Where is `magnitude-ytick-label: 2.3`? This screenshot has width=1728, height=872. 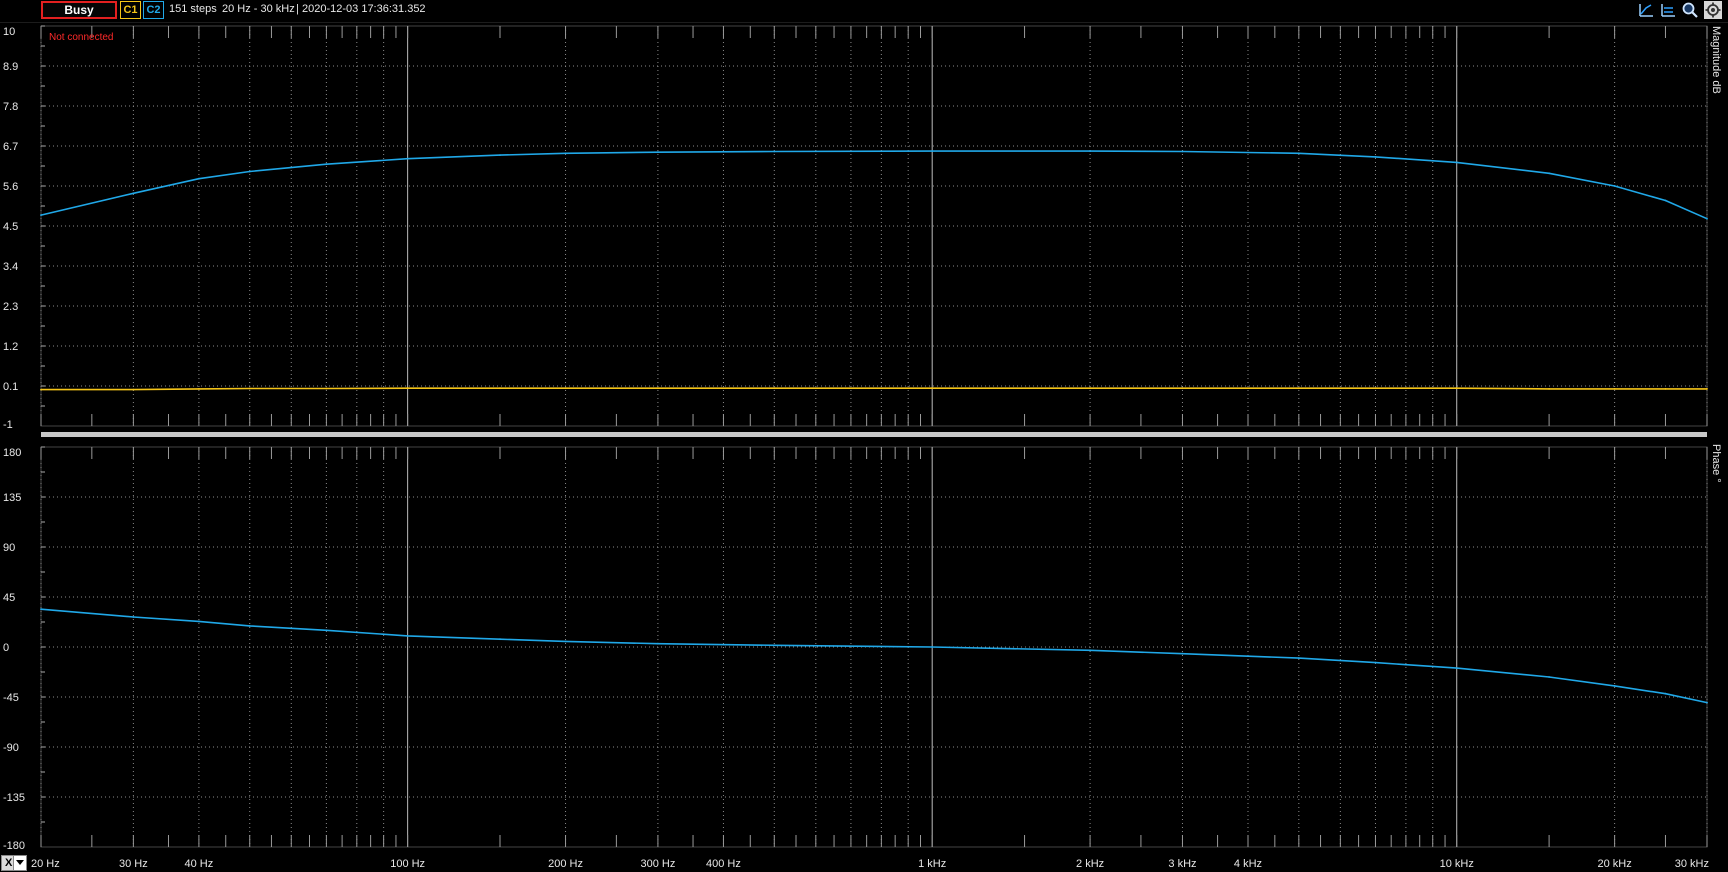 magnitude-ytick-label: 2.3 is located at coordinates (10, 307).